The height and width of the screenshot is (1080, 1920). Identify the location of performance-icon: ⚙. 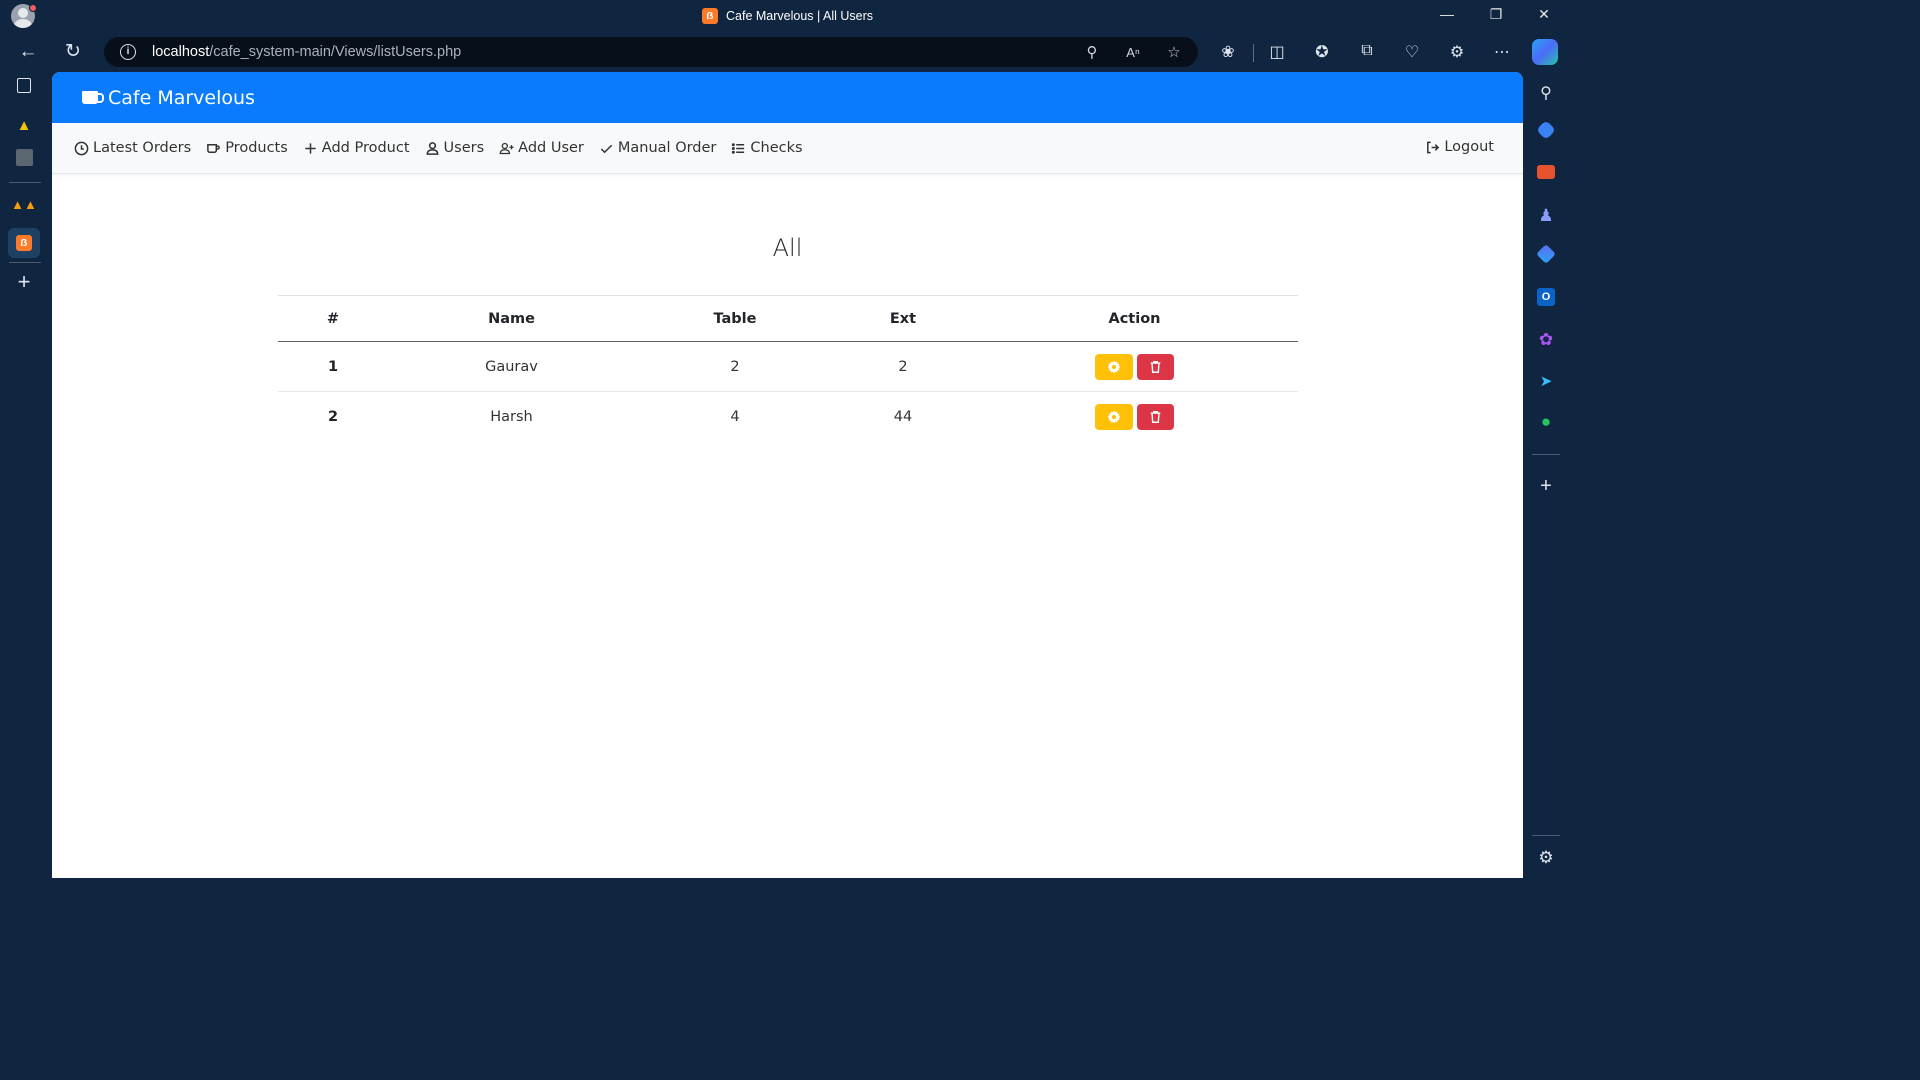
(1457, 52).